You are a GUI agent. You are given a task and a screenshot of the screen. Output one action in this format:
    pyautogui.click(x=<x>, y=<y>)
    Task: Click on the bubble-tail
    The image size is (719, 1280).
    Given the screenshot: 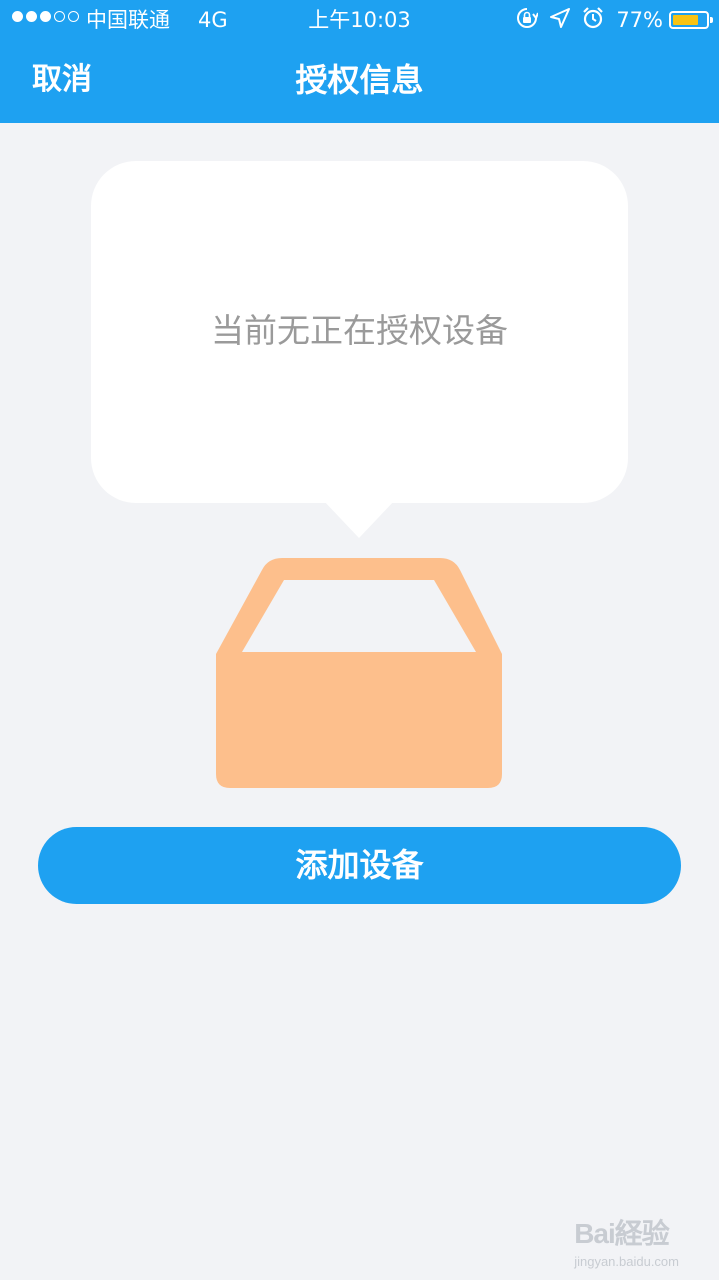 What is the action you would take?
    pyautogui.click(x=359, y=519)
    